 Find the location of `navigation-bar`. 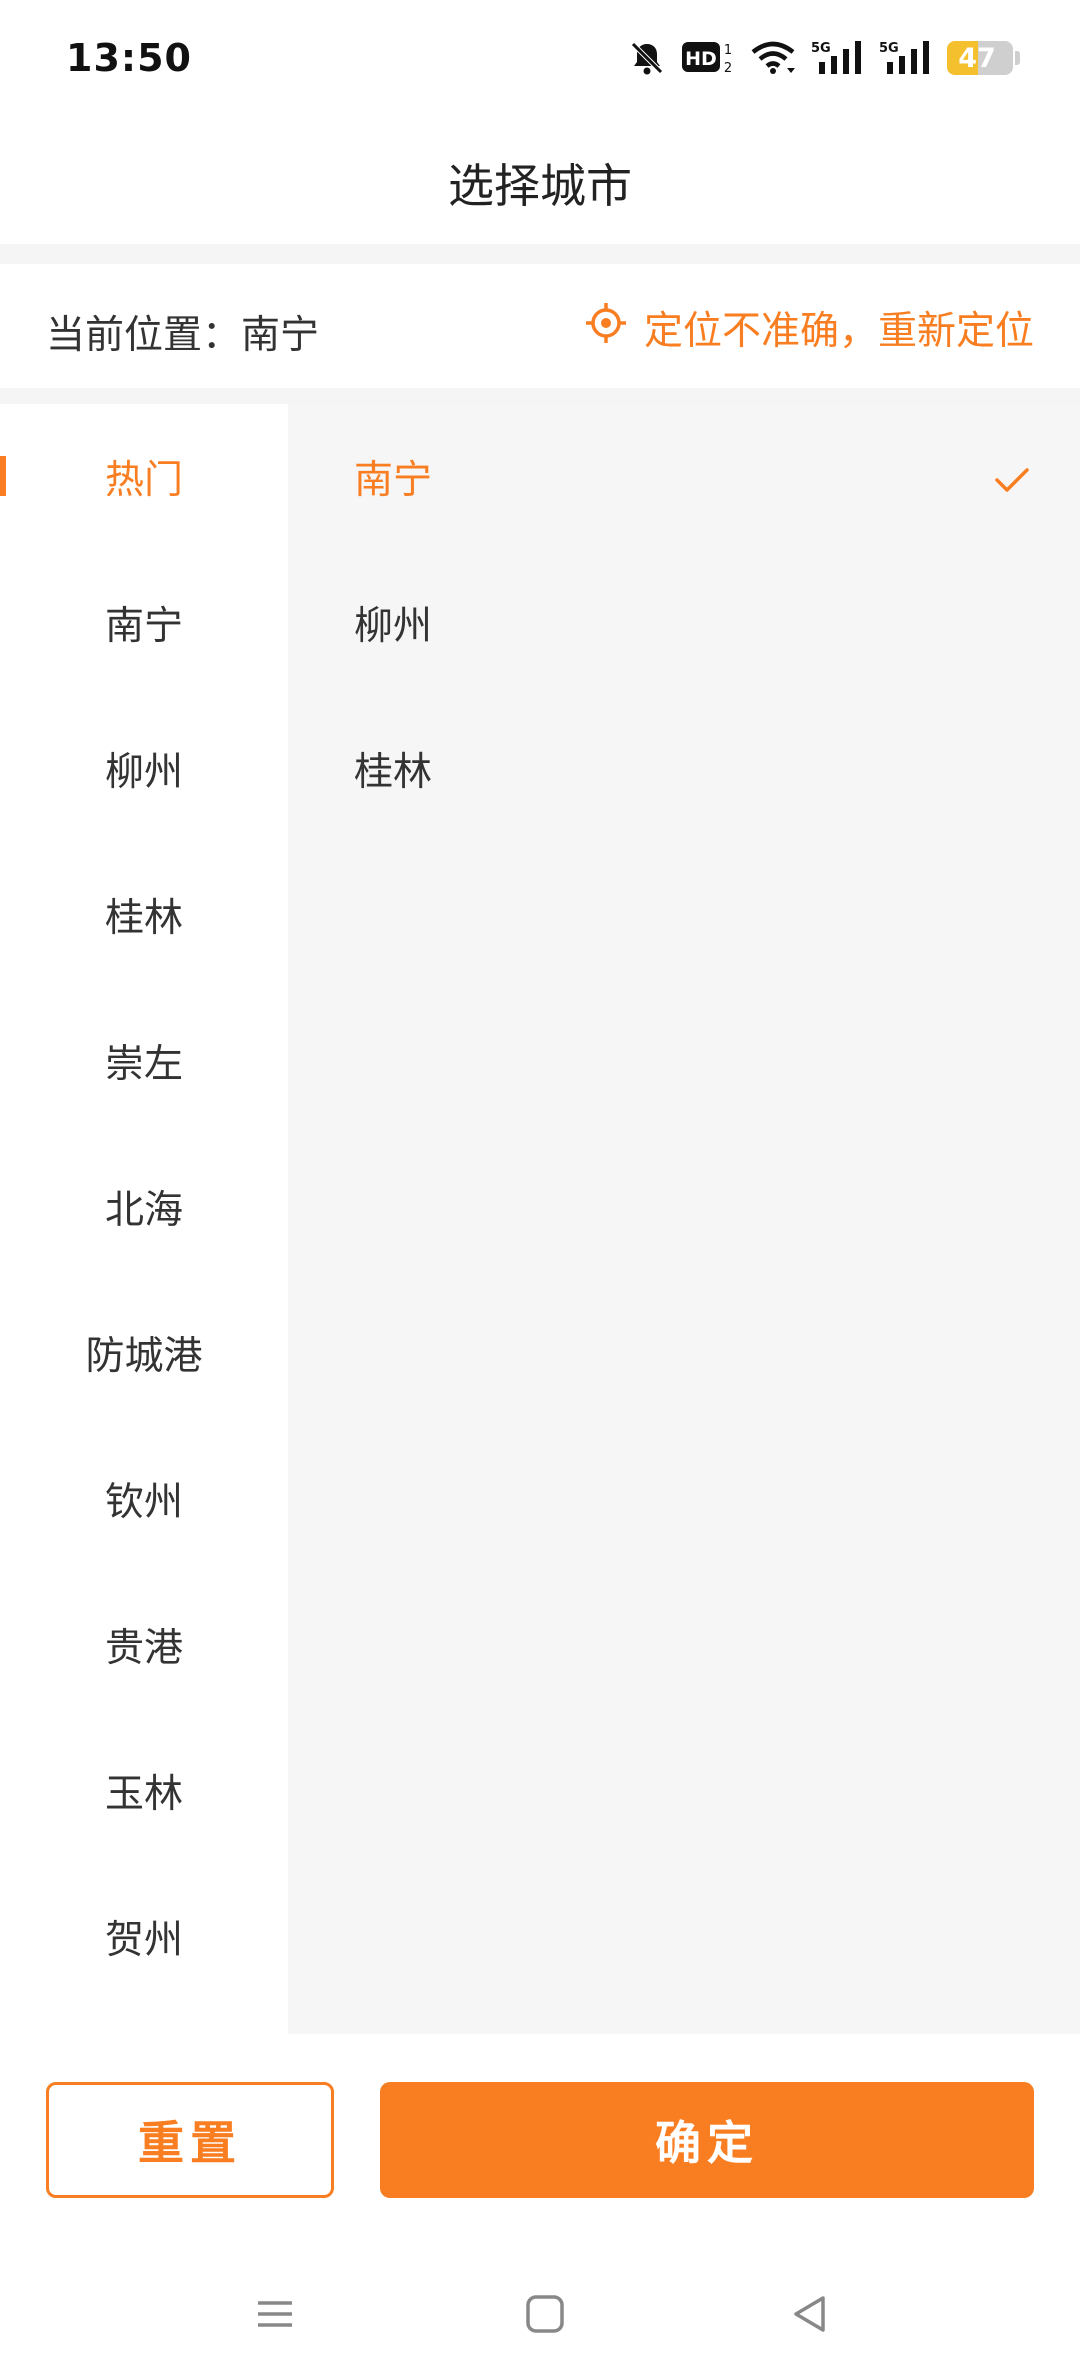

navigation-bar is located at coordinates (540, 2315).